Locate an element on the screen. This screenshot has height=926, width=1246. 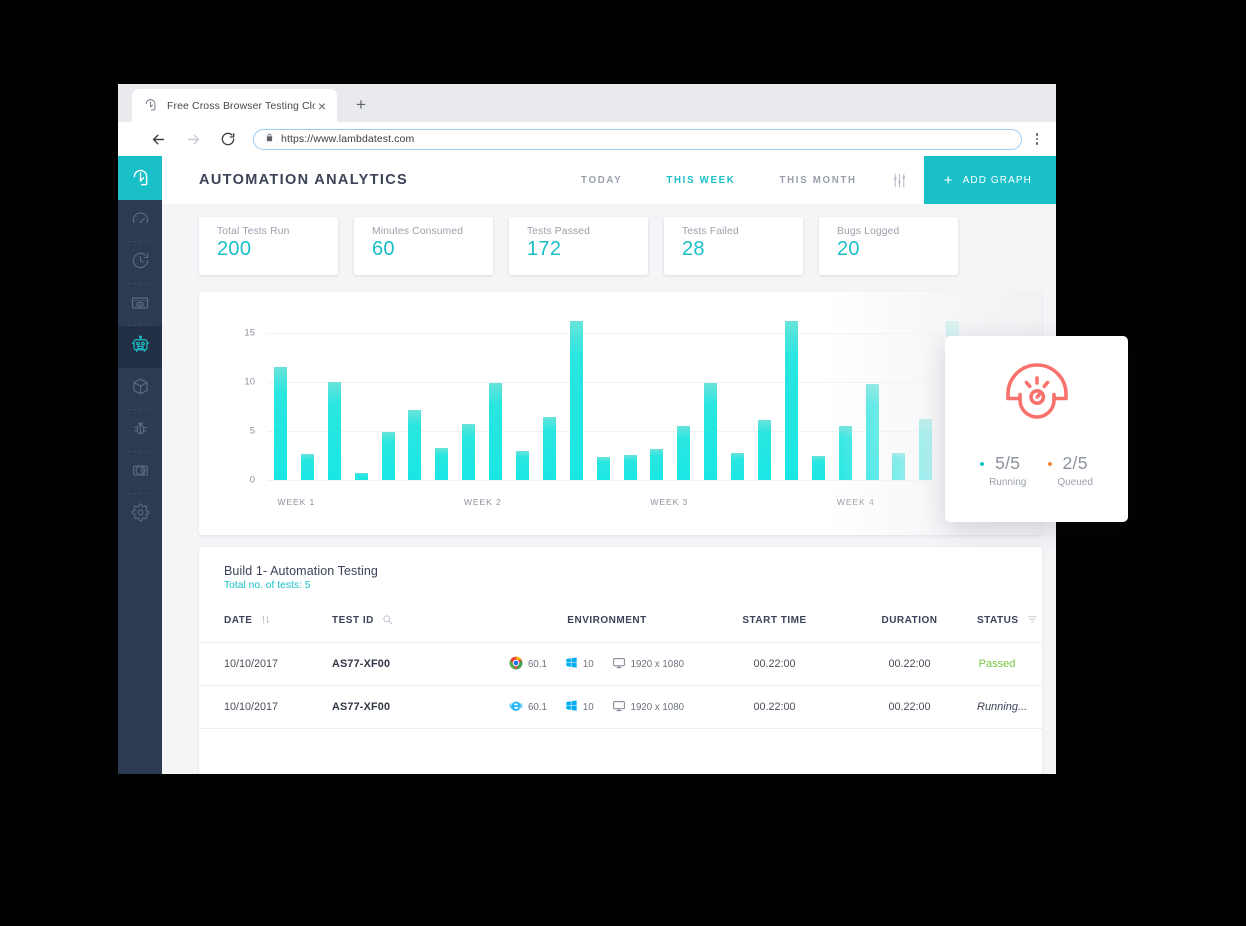
monitor-icon is located at coordinates (619, 664).